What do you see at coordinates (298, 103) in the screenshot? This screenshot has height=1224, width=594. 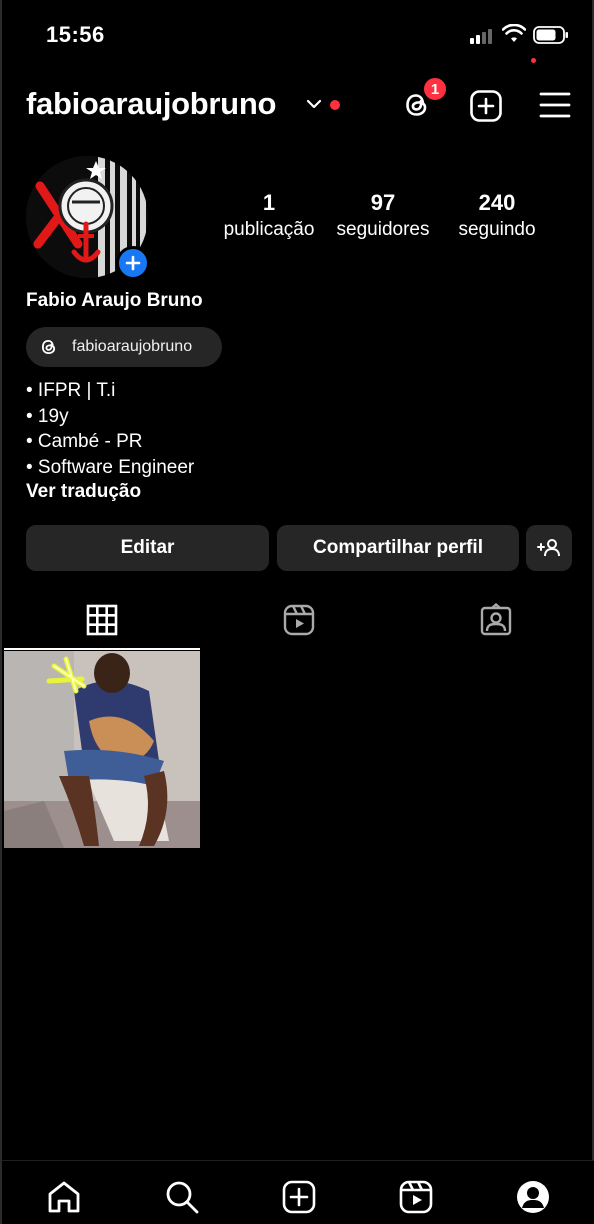 I see `profile-header: fabioaraujobruno 1` at bounding box center [298, 103].